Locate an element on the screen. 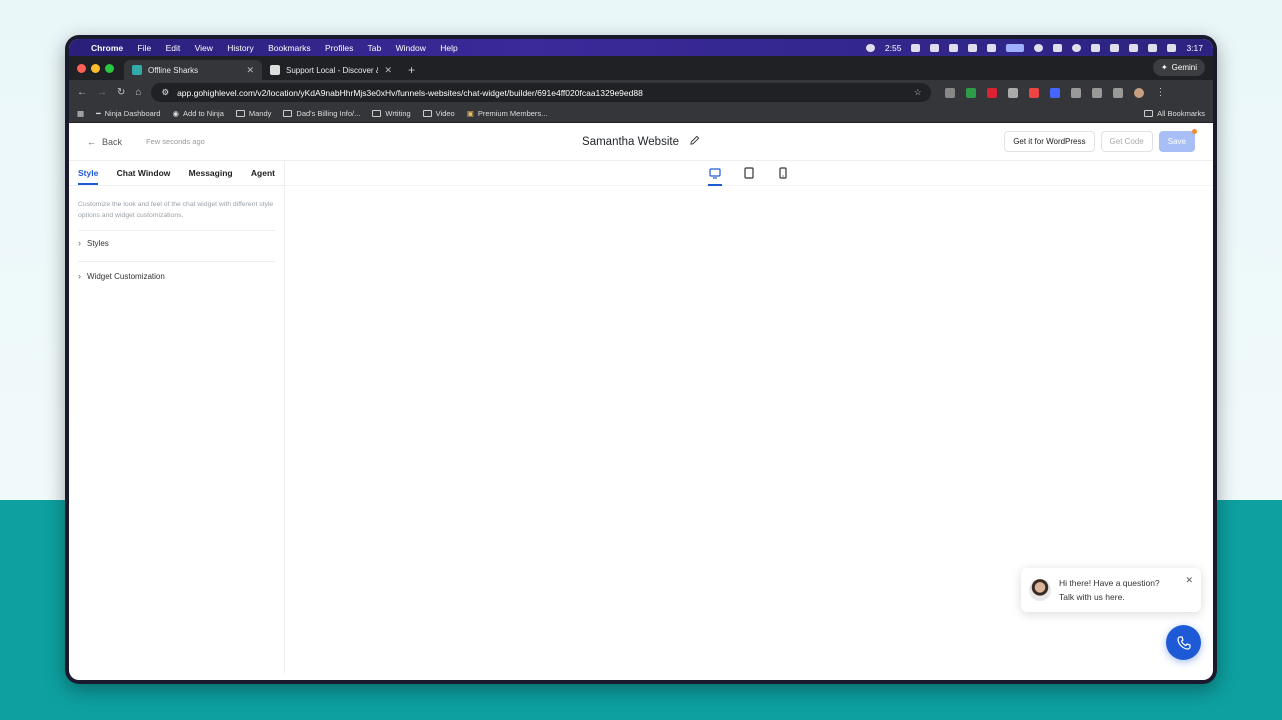  chat-launcher-button is located at coordinates (1183, 642).